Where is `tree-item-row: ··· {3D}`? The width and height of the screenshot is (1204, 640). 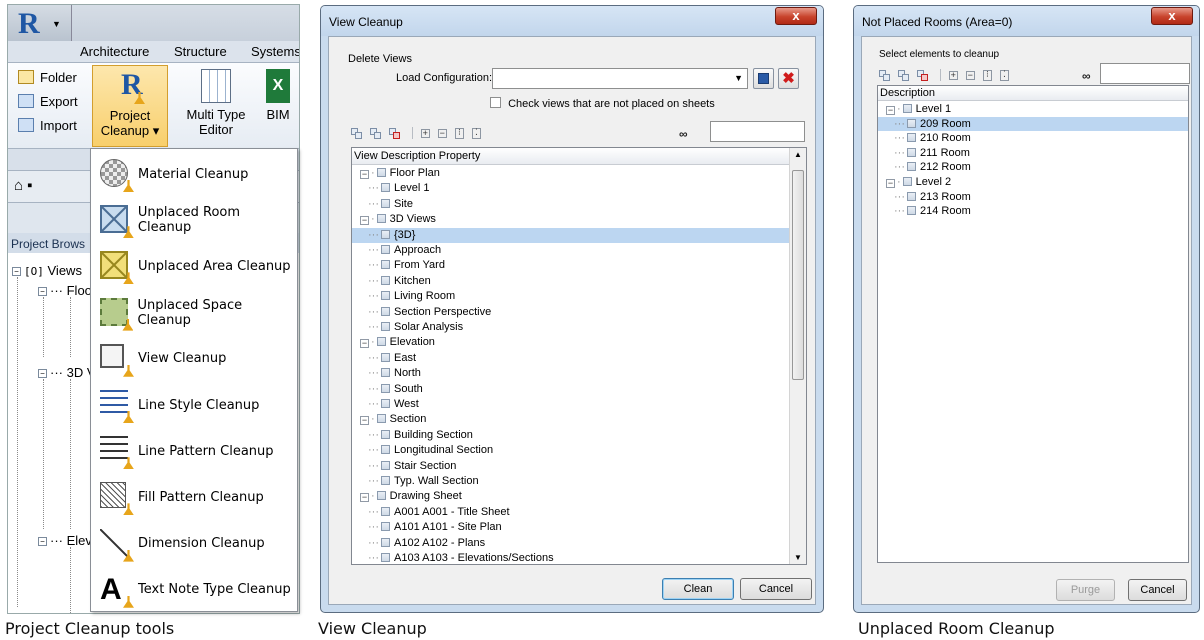
tree-item-row: ··· {3D} is located at coordinates (570, 235).